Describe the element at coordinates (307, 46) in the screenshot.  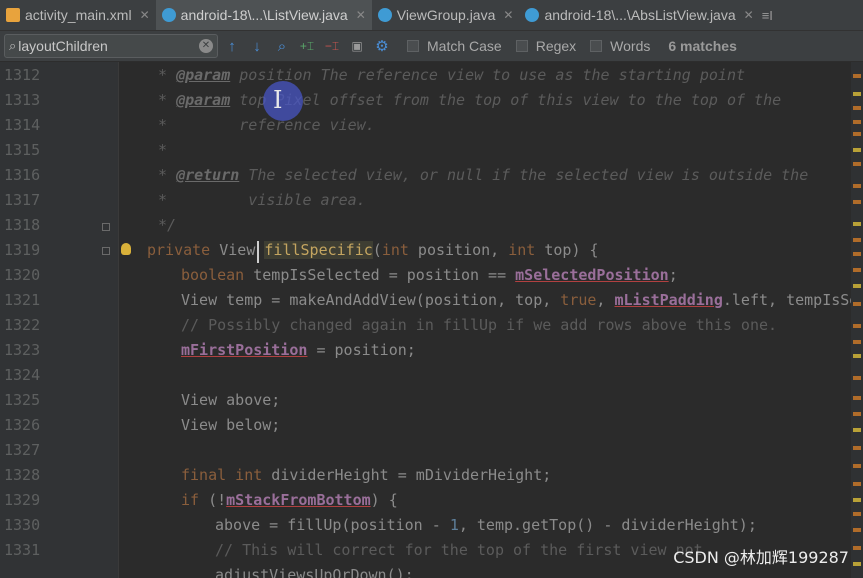
I see `add-selection-icon: +⌶` at that location.